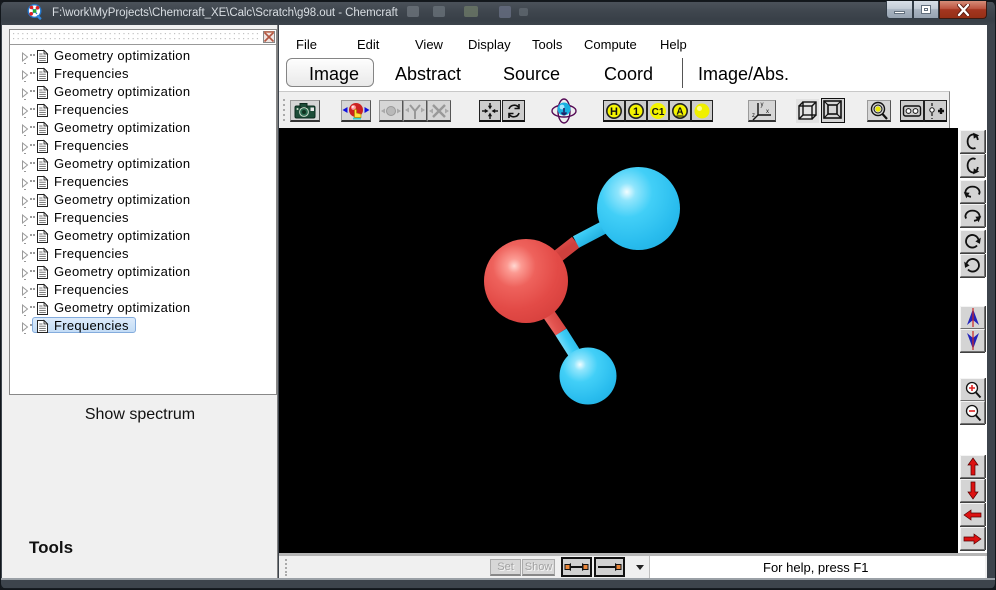  Describe the element at coordinates (658, 112) in the screenshot. I see `svg-text: C1` at that location.